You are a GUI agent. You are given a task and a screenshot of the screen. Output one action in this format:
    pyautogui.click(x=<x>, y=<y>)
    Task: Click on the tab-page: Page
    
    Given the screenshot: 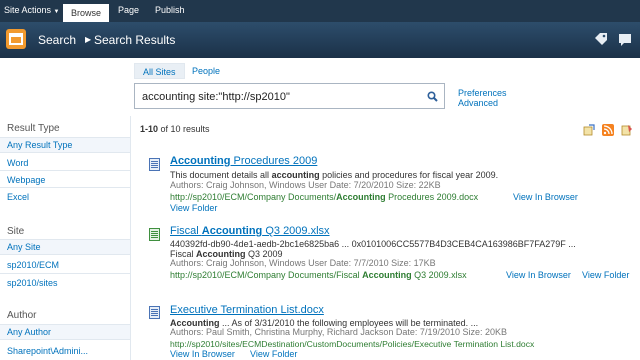 What is the action you would take?
    pyautogui.click(x=128, y=10)
    